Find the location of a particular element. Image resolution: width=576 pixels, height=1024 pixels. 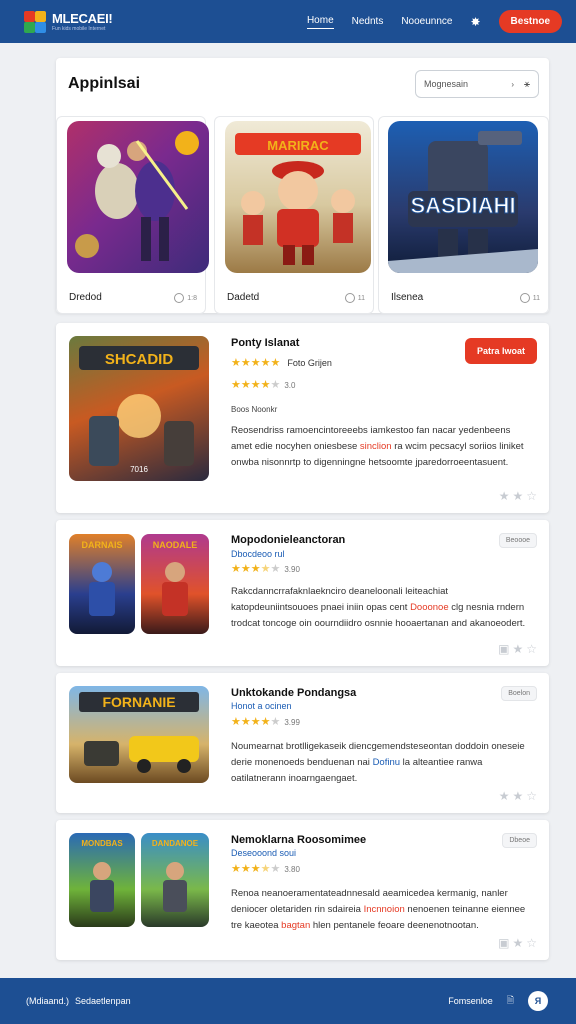

card-artwork: FORNANIE is located at coordinates (139, 734).